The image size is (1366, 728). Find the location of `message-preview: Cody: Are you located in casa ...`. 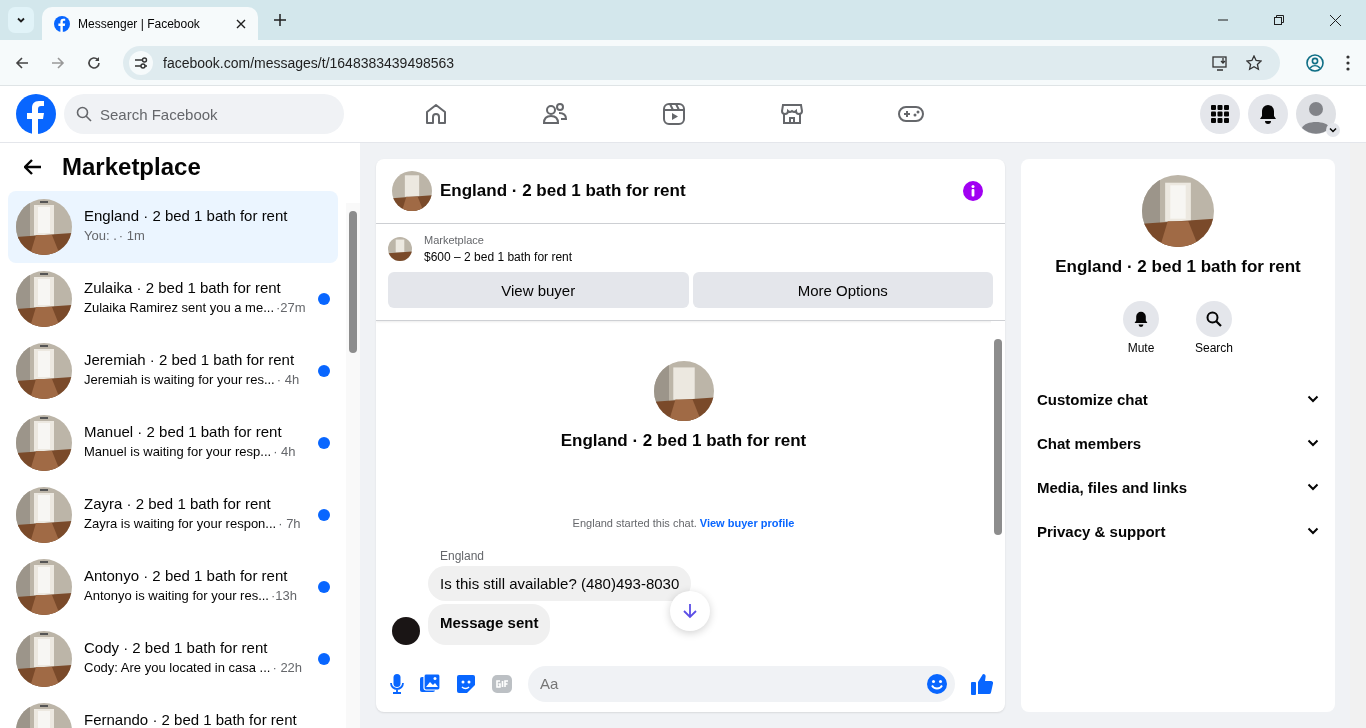

message-preview: Cody: Are you located in casa ... is located at coordinates (177, 667).